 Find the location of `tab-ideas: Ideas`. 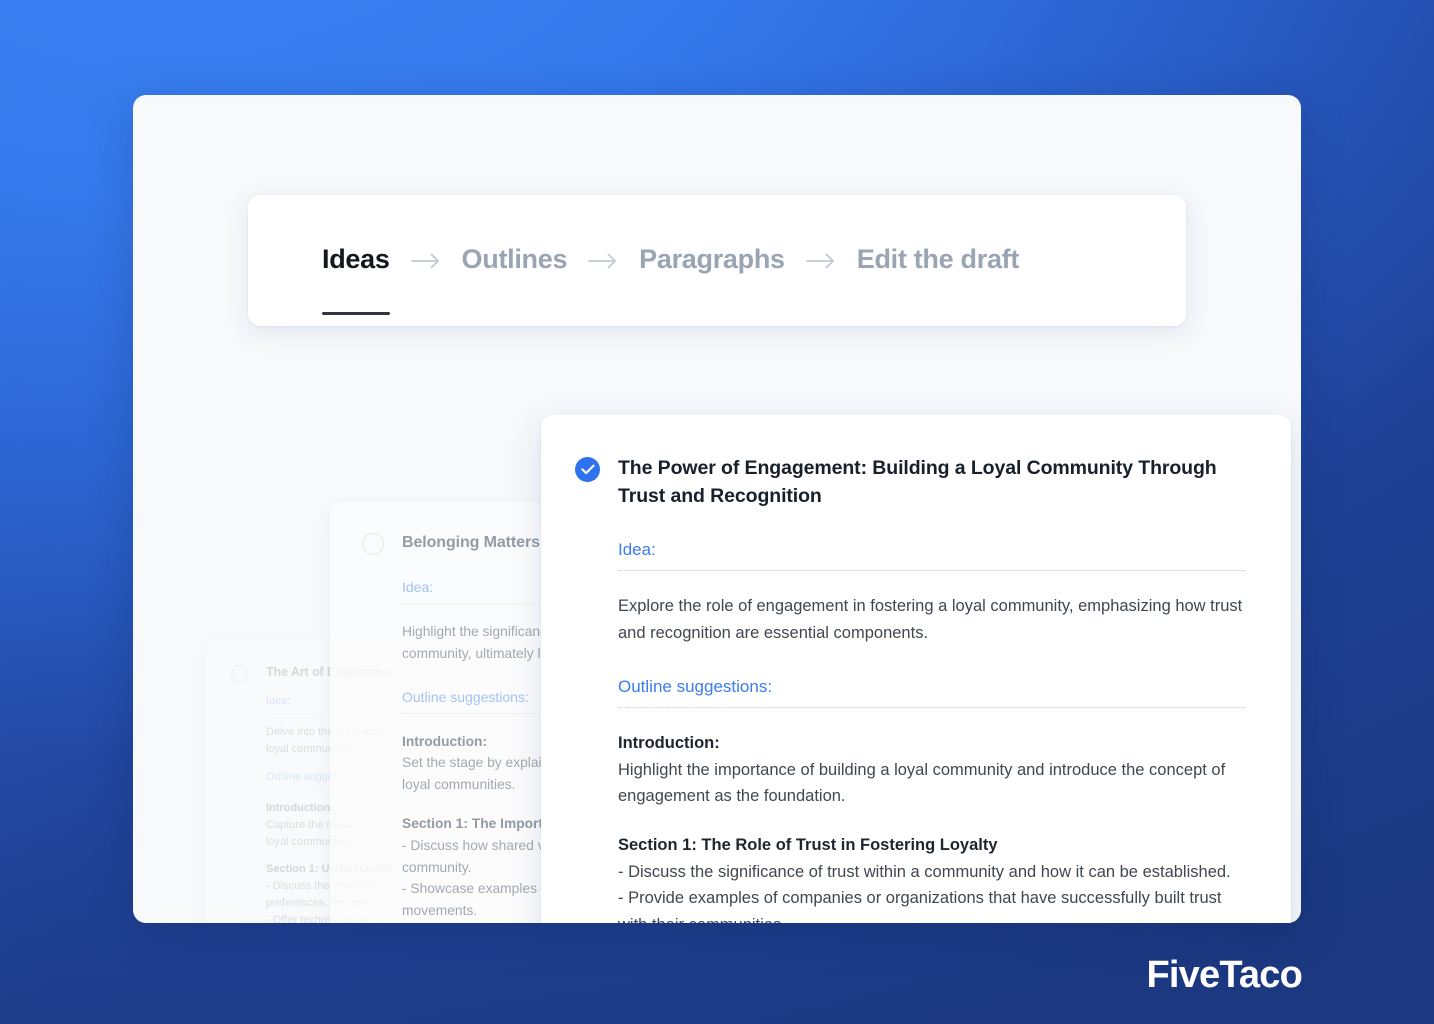

tab-ideas: Ideas is located at coordinates (356, 279).